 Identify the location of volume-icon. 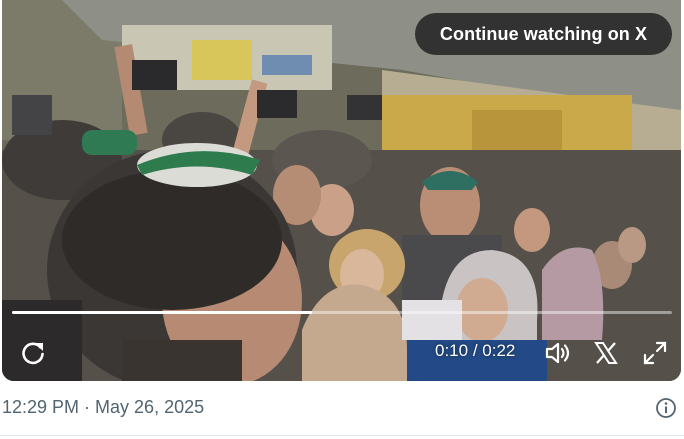
(557, 353).